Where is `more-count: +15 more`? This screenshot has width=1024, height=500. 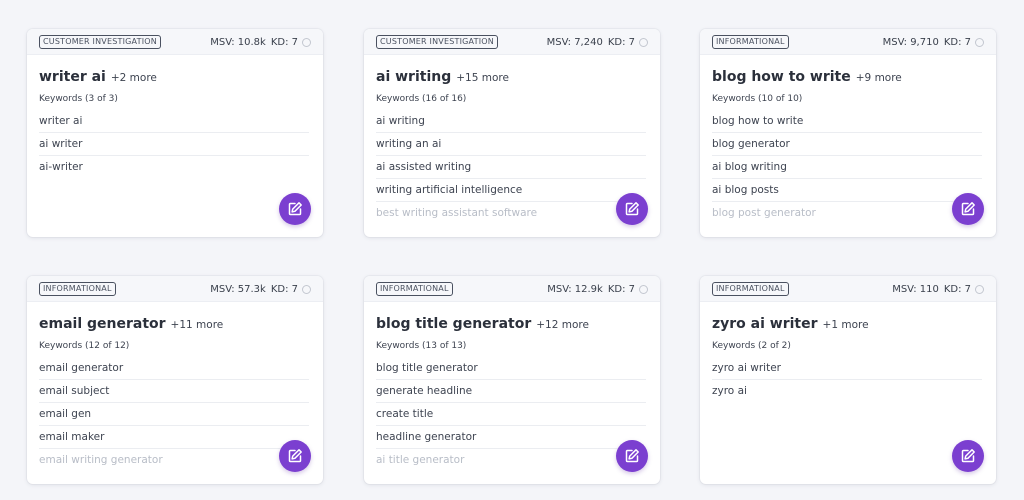
more-count: +15 more is located at coordinates (482, 78).